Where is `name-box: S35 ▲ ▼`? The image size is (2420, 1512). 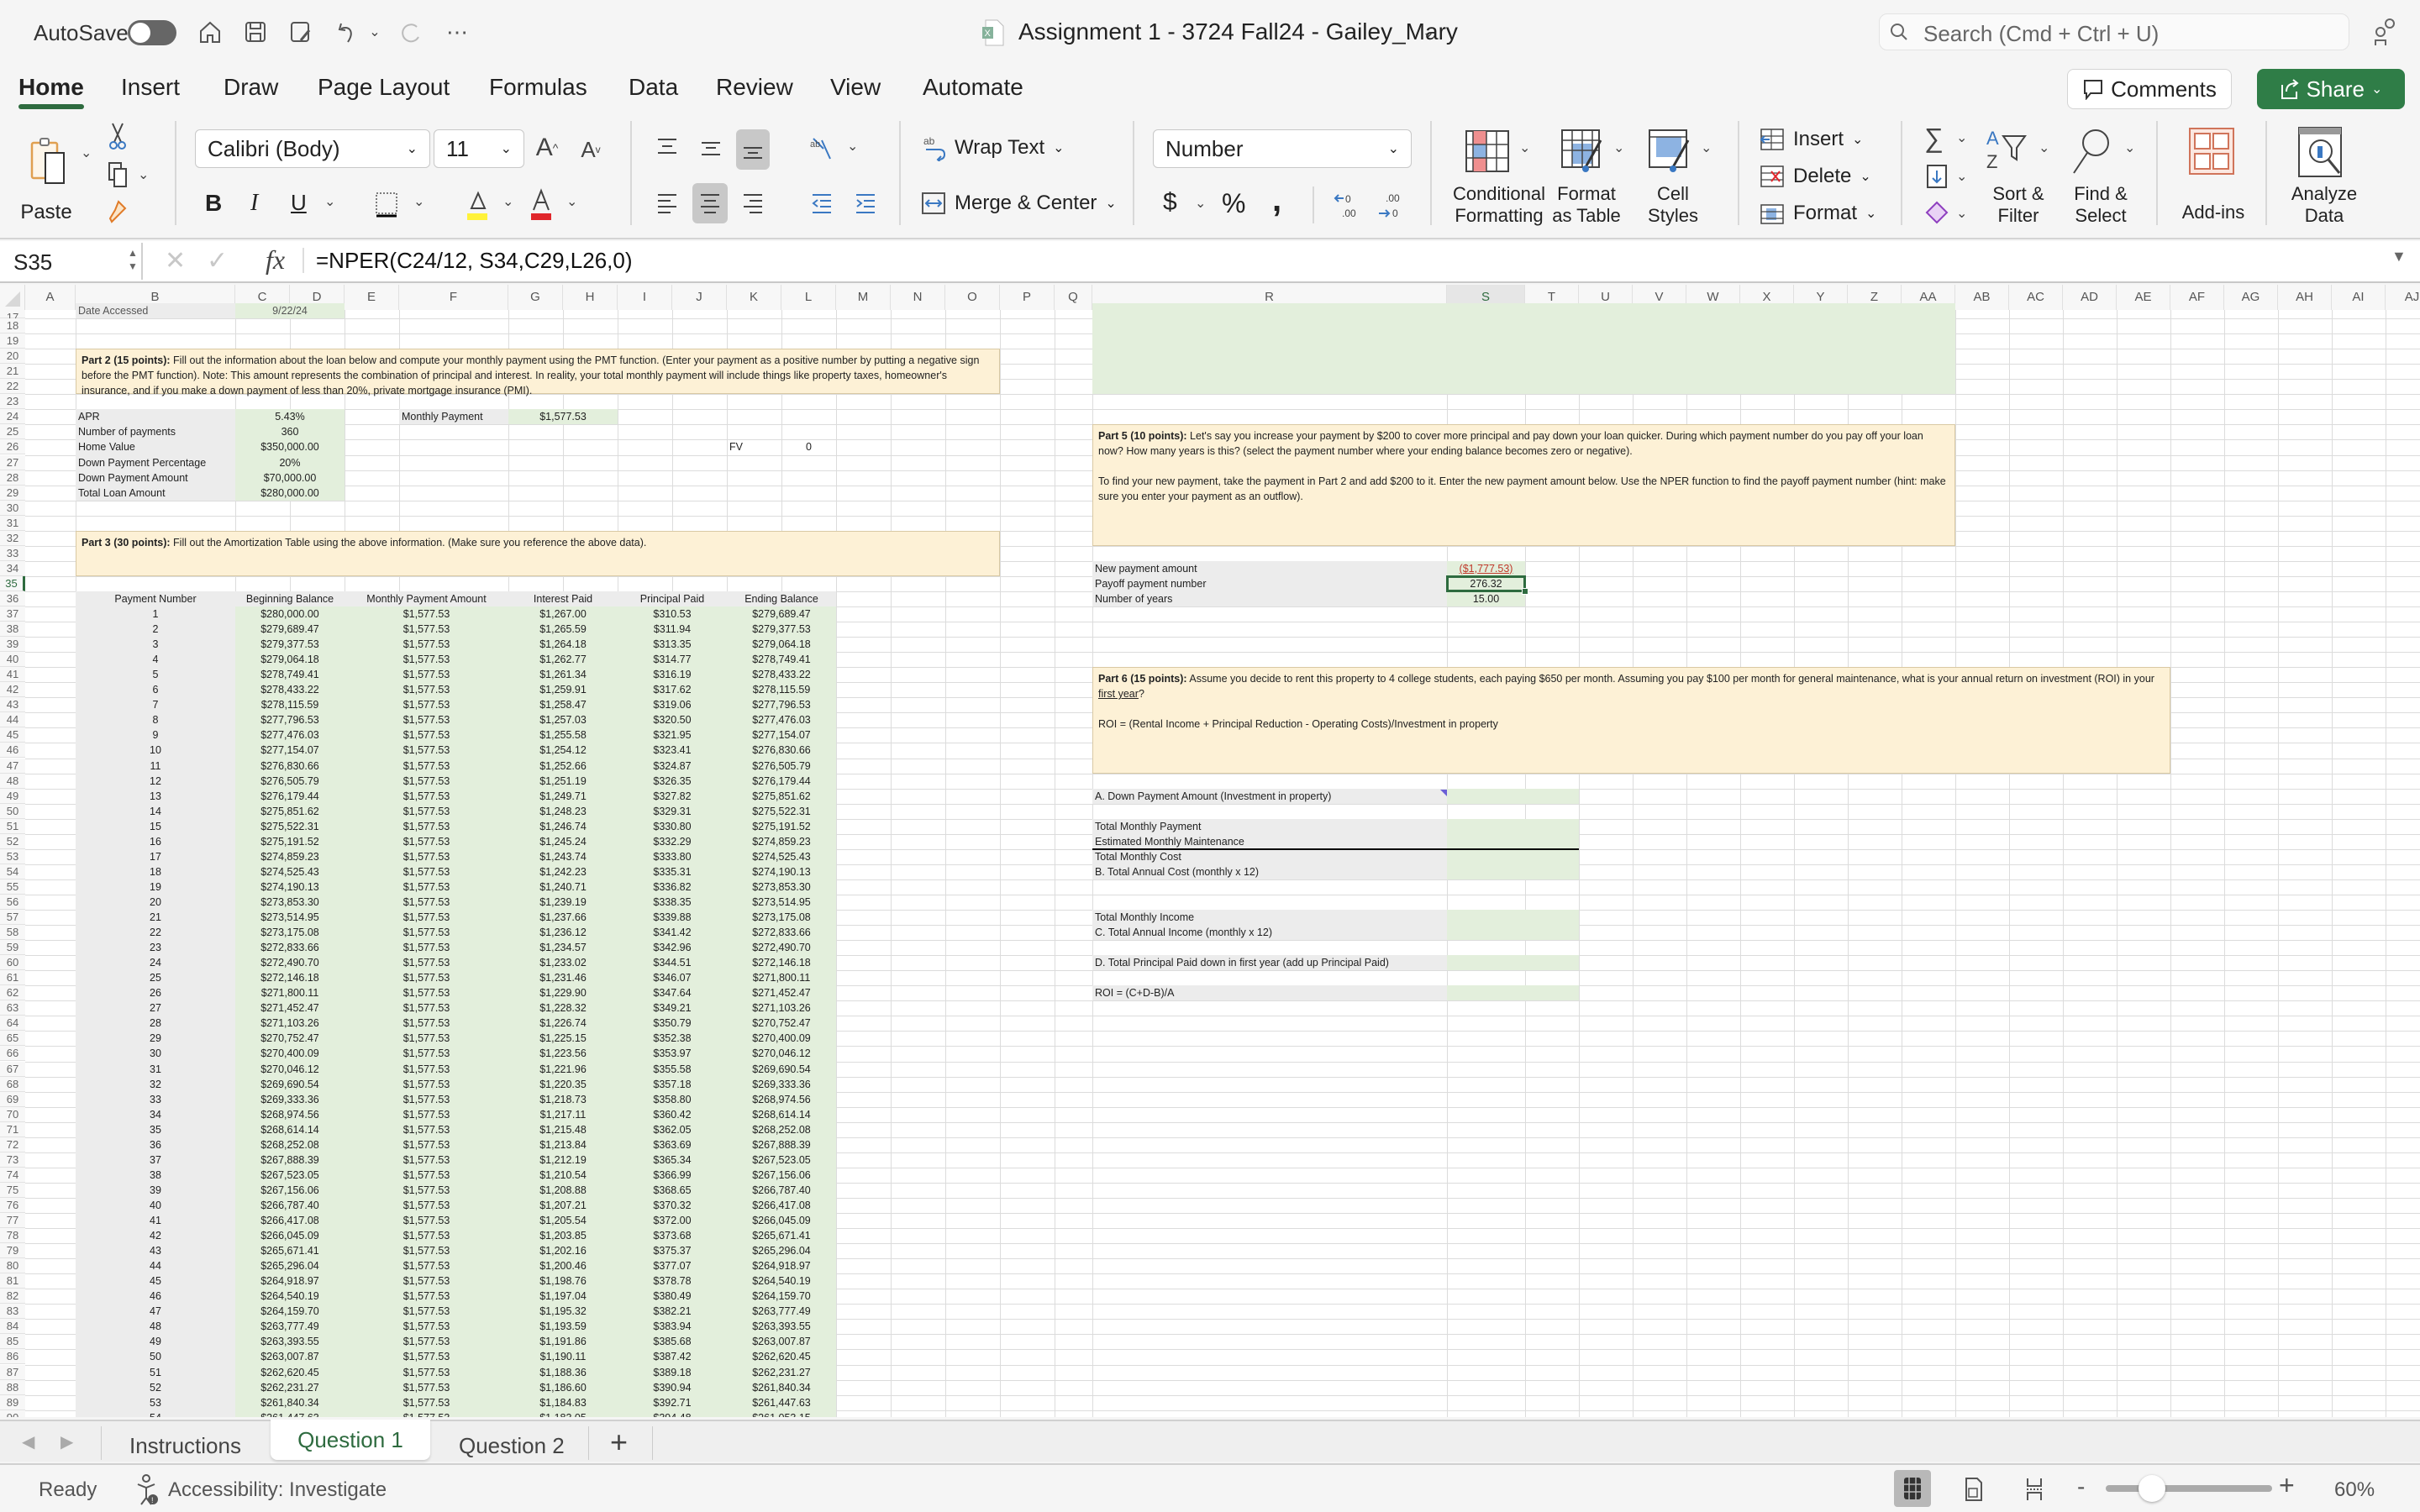 name-box: S35 ▲ ▼ is located at coordinates (71, 261).